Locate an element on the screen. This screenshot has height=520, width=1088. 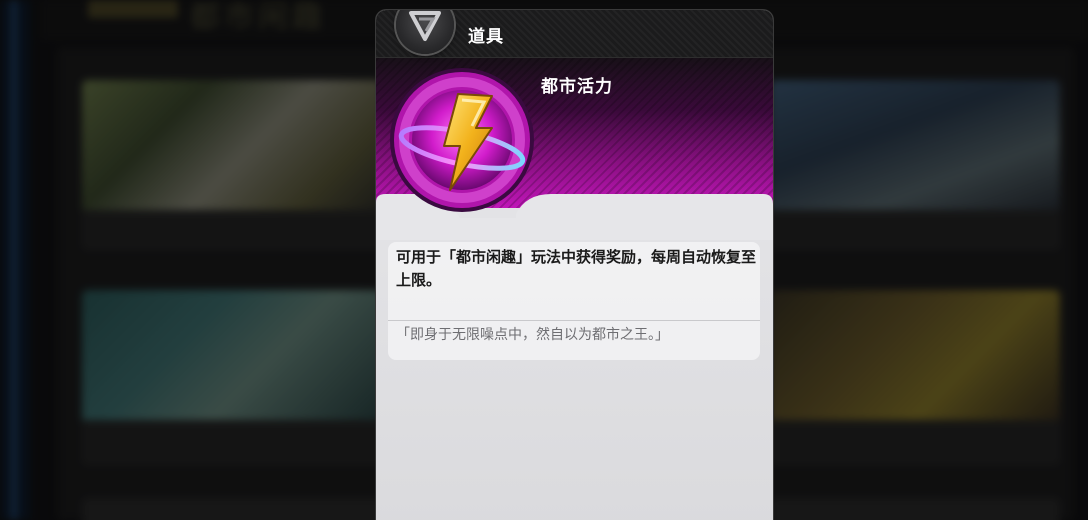
dialog-title: 道具 is located at coordinates (486, 37).